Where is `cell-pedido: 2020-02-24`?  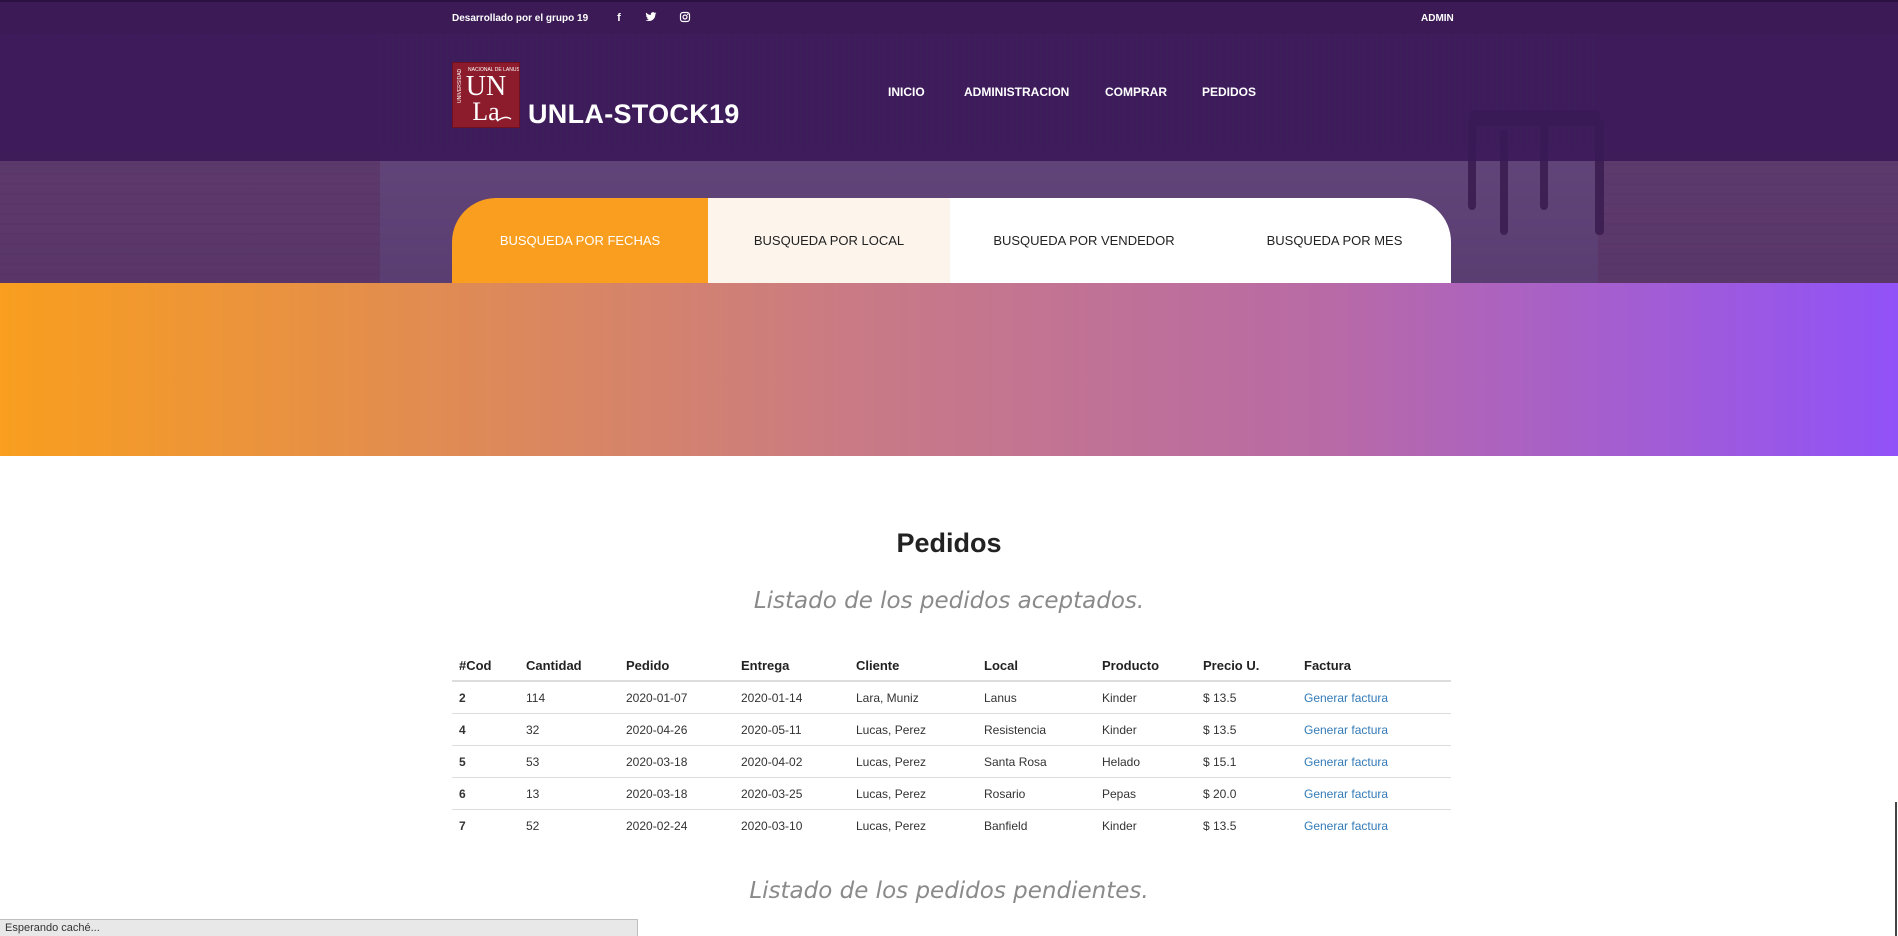
cell-pedido: 2020-02-24 is located at coordinates (676, 824).